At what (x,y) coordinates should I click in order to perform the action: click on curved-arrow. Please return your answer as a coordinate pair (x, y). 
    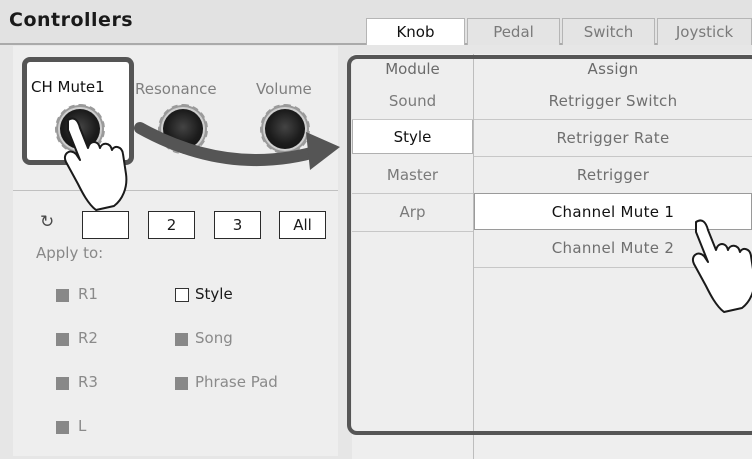
    Looking at the image, I should click on (237, 146).